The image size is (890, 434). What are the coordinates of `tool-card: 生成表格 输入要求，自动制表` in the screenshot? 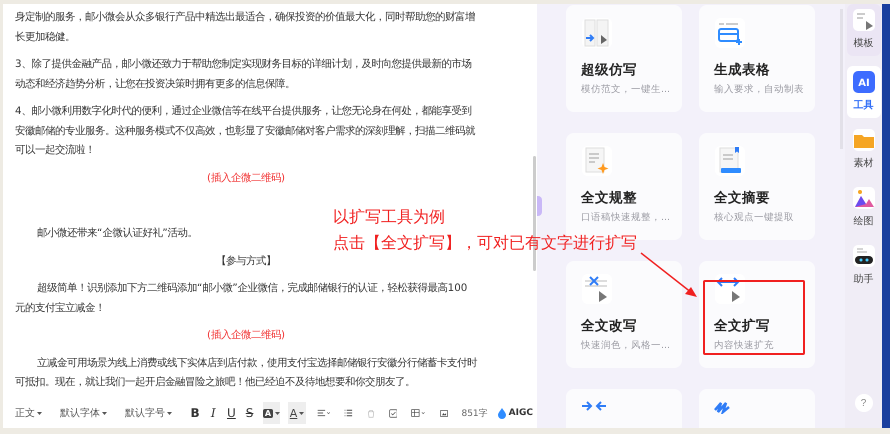 It's located at (757, 58).